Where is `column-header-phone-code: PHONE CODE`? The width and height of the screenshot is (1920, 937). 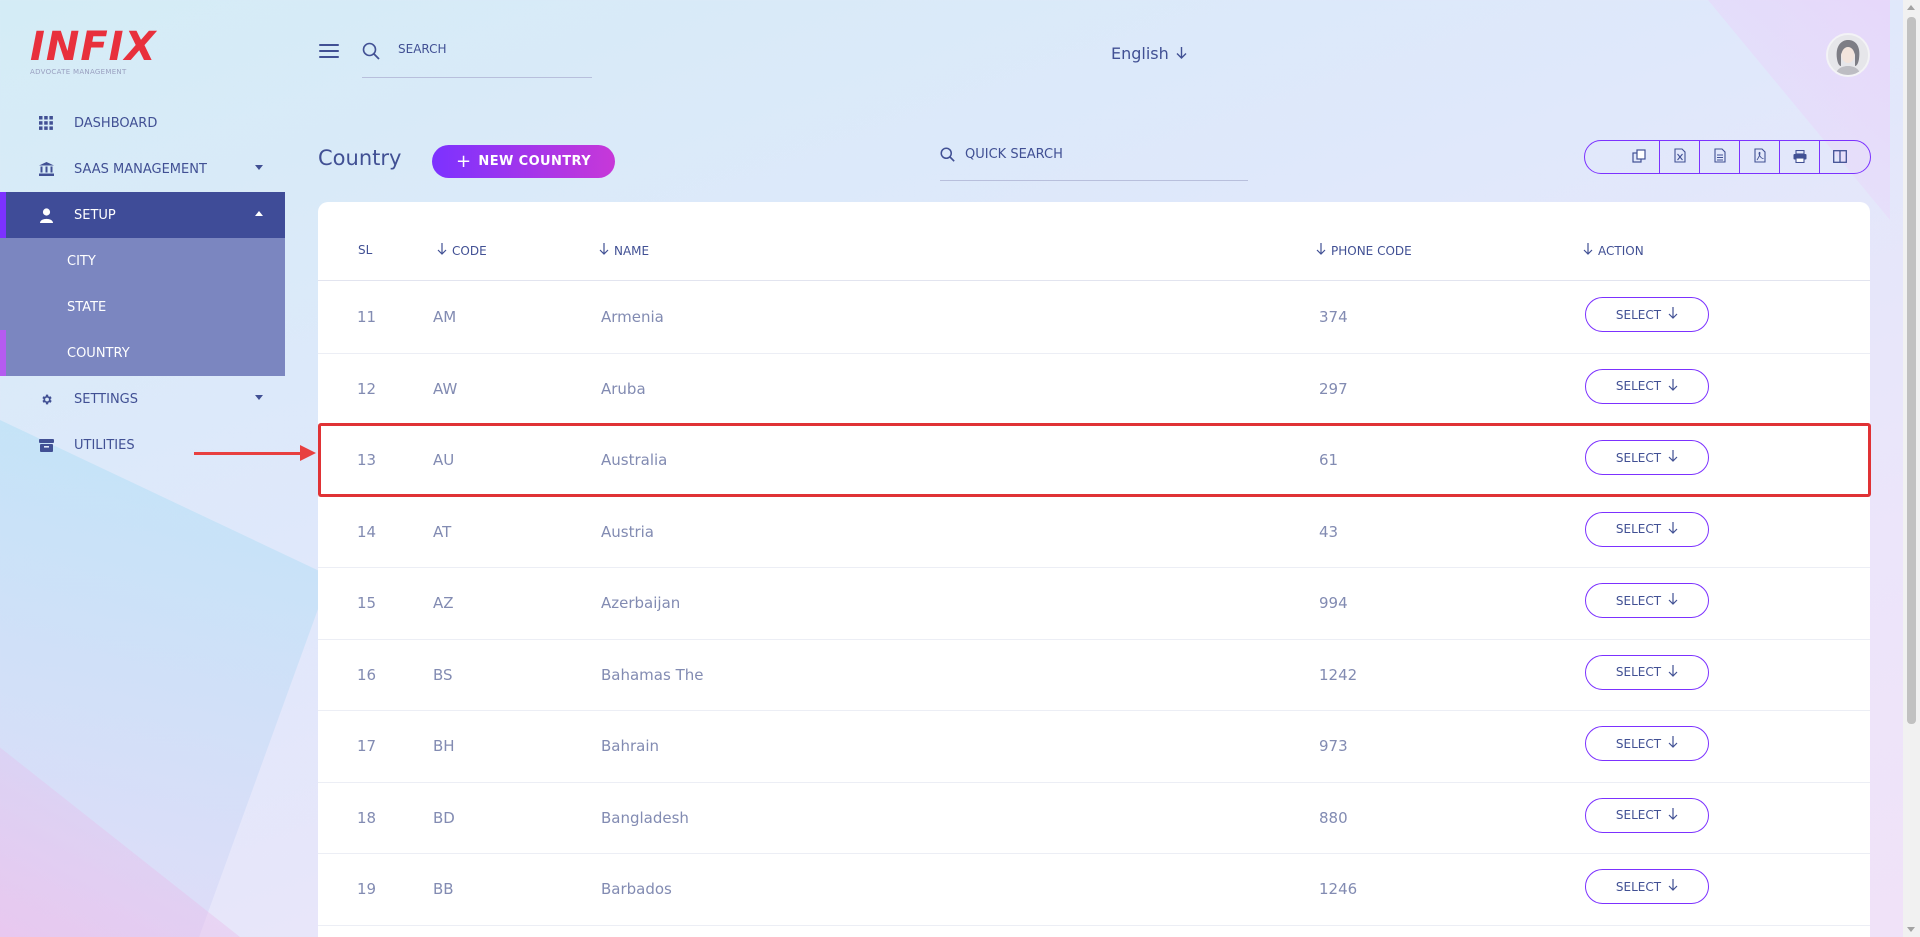
column-header-phone-code: PHONE CODE is located at coordinates (1364, 250).